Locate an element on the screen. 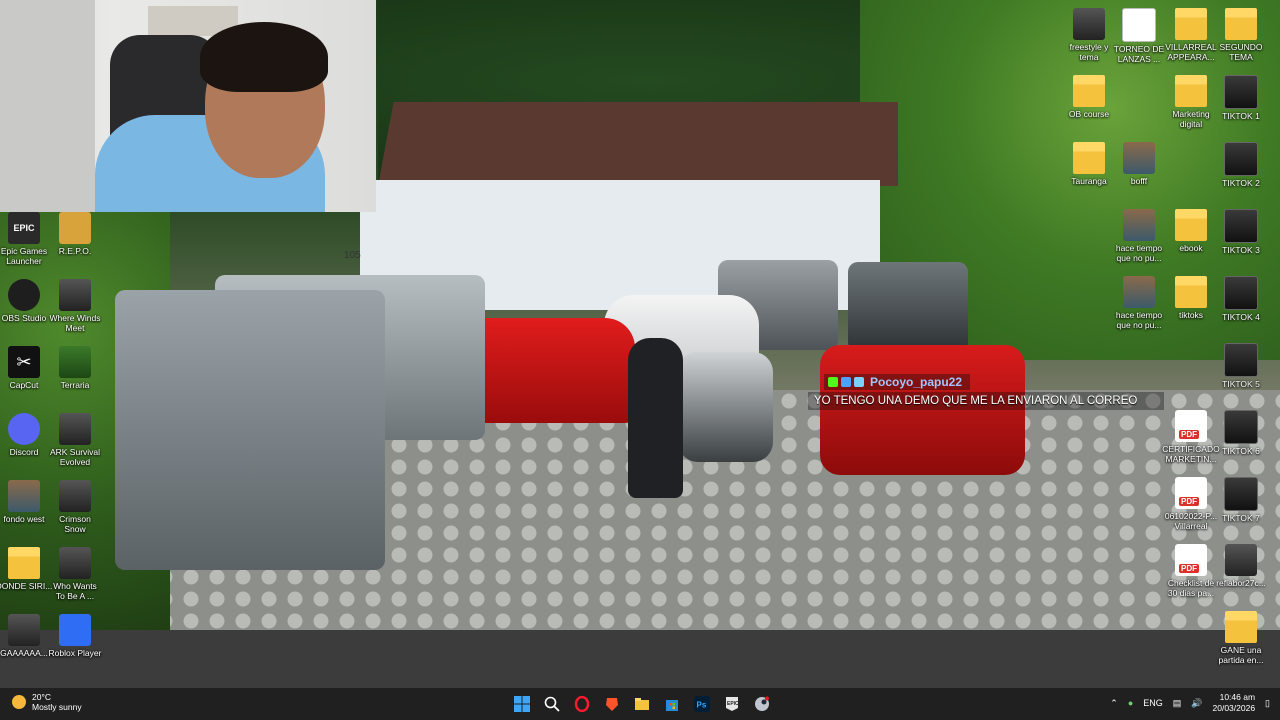 The height and width of the screenshot is (720, 1280). desktop-icon-label: SEGUNDO TEMA is located at coordinates (1241, 52).